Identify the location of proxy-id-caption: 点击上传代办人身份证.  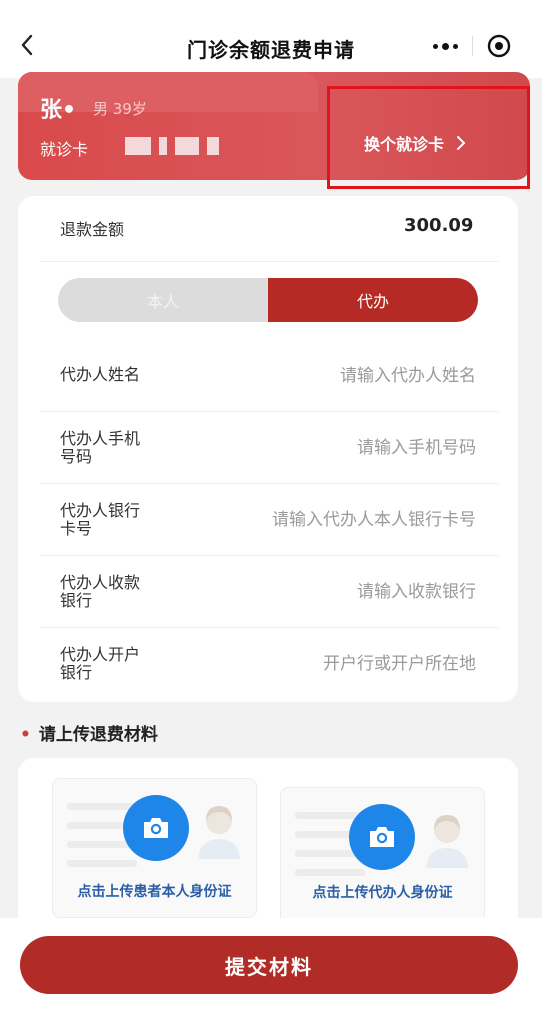
(382, 893).